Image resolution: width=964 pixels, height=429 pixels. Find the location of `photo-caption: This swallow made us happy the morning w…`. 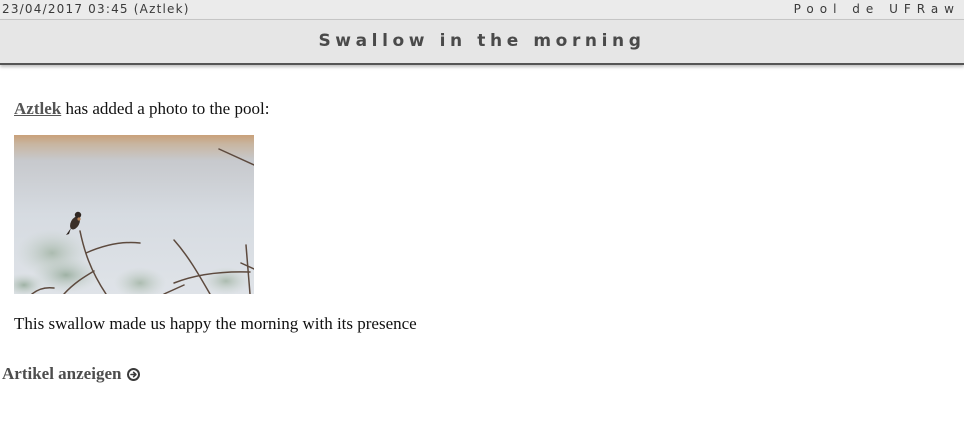

photo-caption: This swallow made us happy the morning w… is located at coordinates (215, 323).